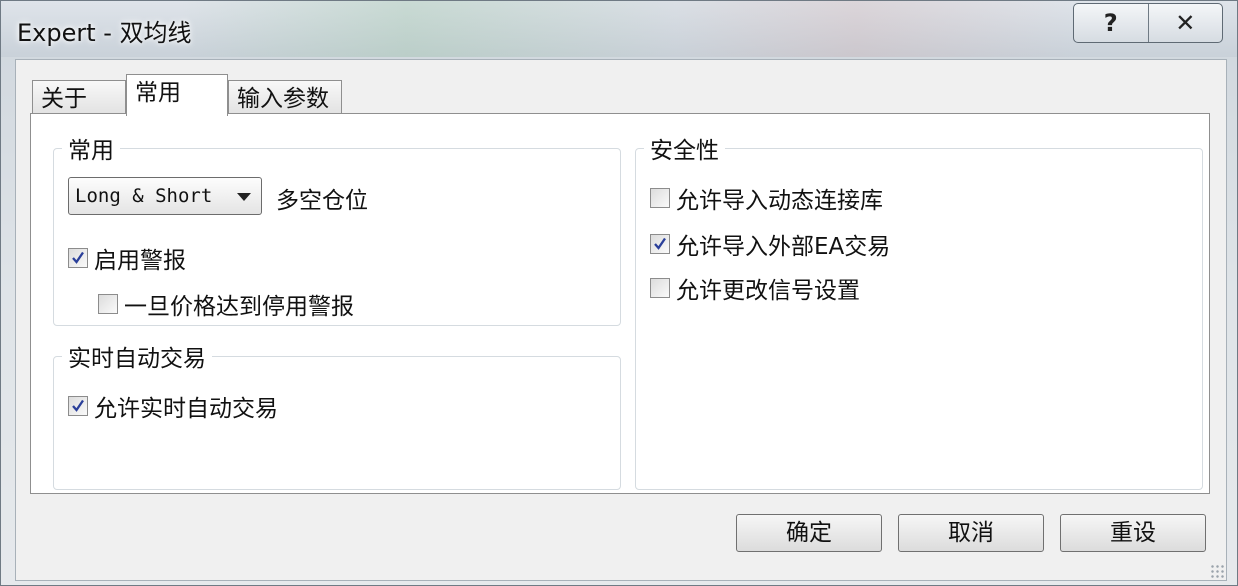  I want to click on position-select: Long & Short, so click(165, 196).